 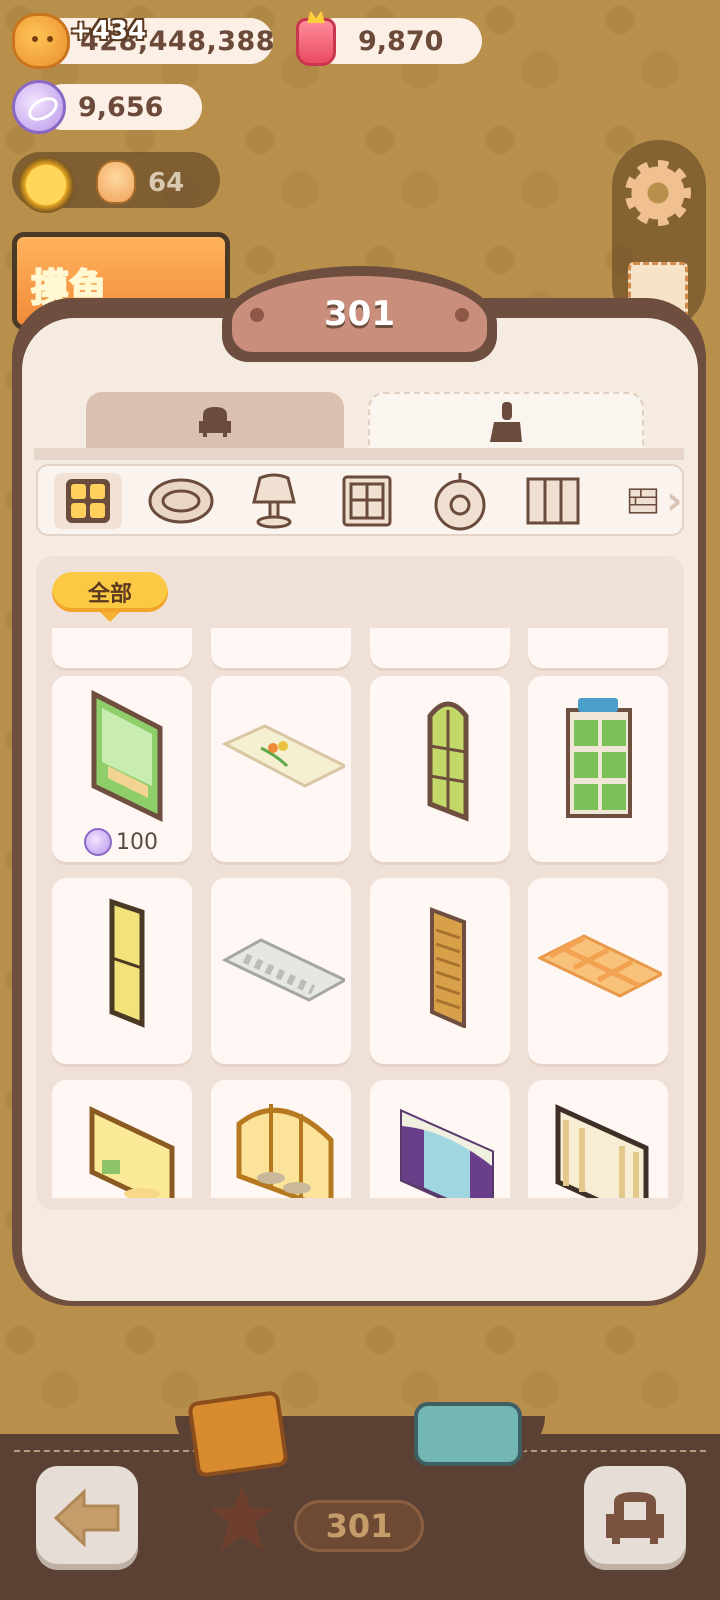 I want to click on bay-window-icon, so click(x=132, y=1152).